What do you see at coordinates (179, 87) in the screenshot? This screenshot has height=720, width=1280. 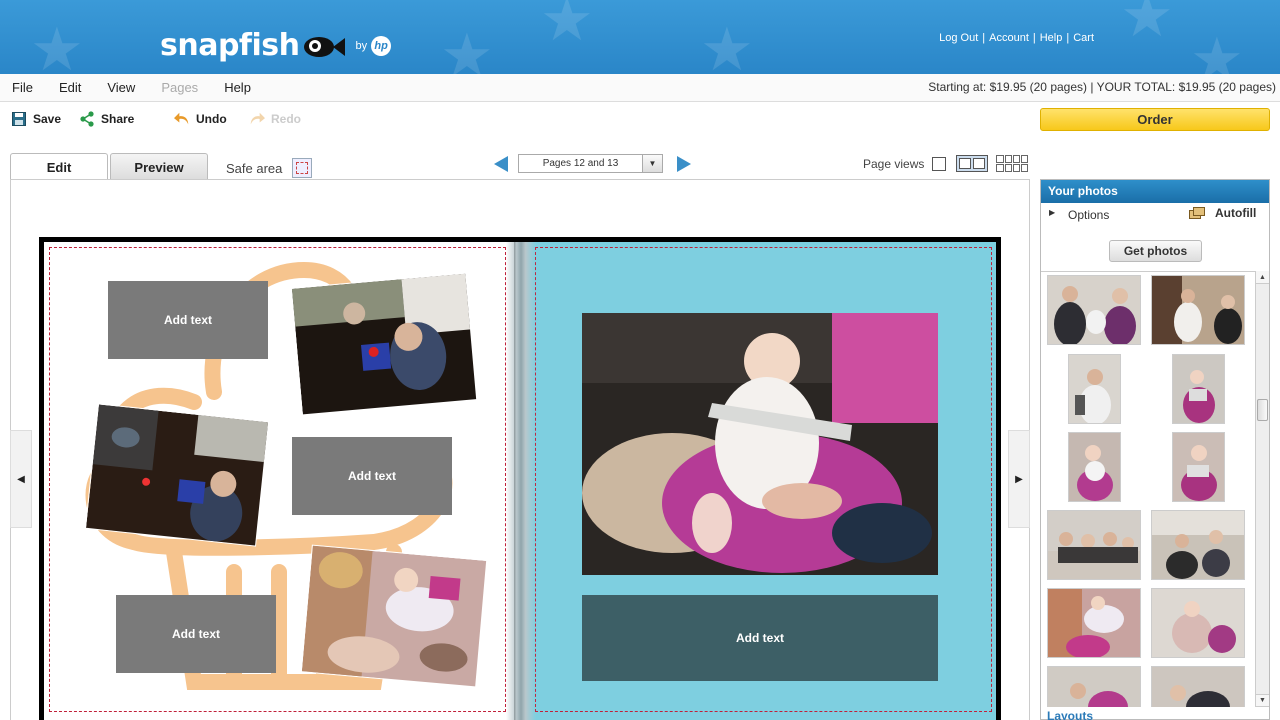 I see `menu-pages: Pages` at bounding box center [179, 87].